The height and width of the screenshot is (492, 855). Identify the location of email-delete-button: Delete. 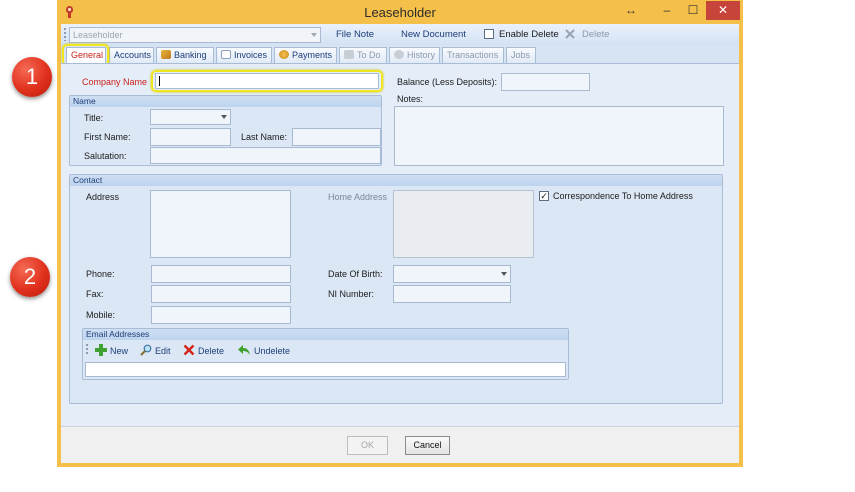
(203, 351).